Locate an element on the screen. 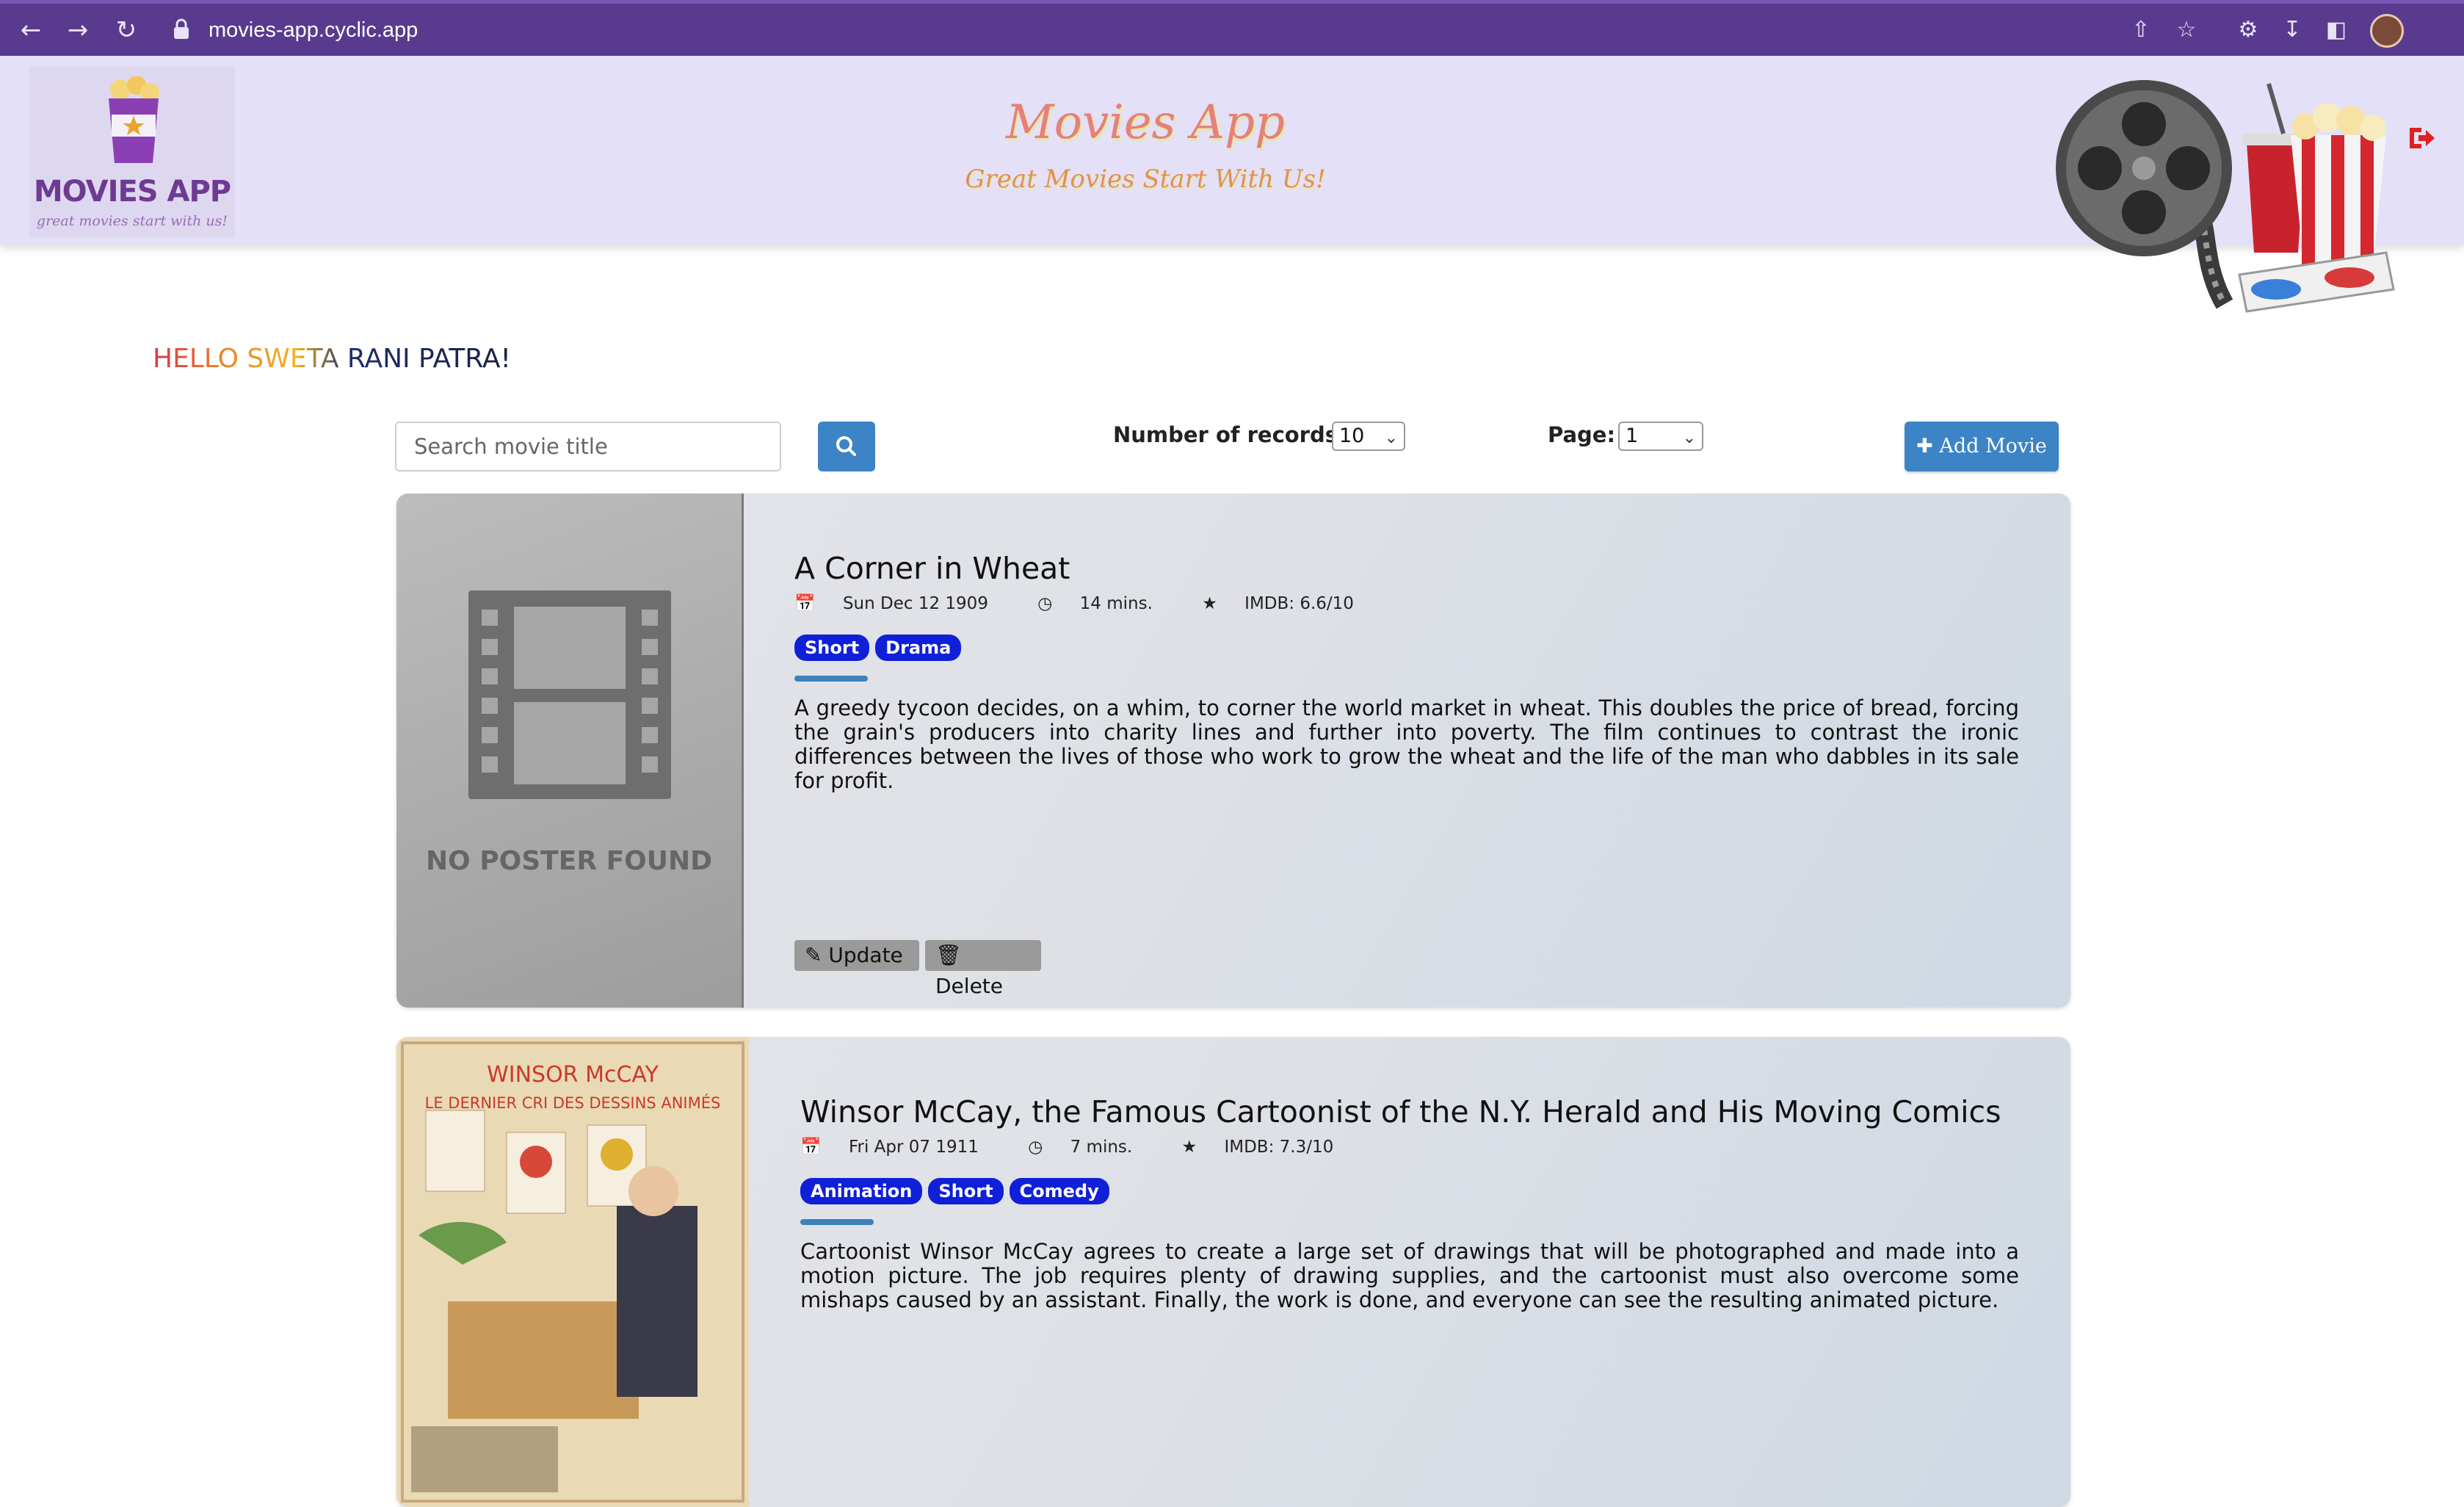  logout-icon is located at coordinates (2421, 138).